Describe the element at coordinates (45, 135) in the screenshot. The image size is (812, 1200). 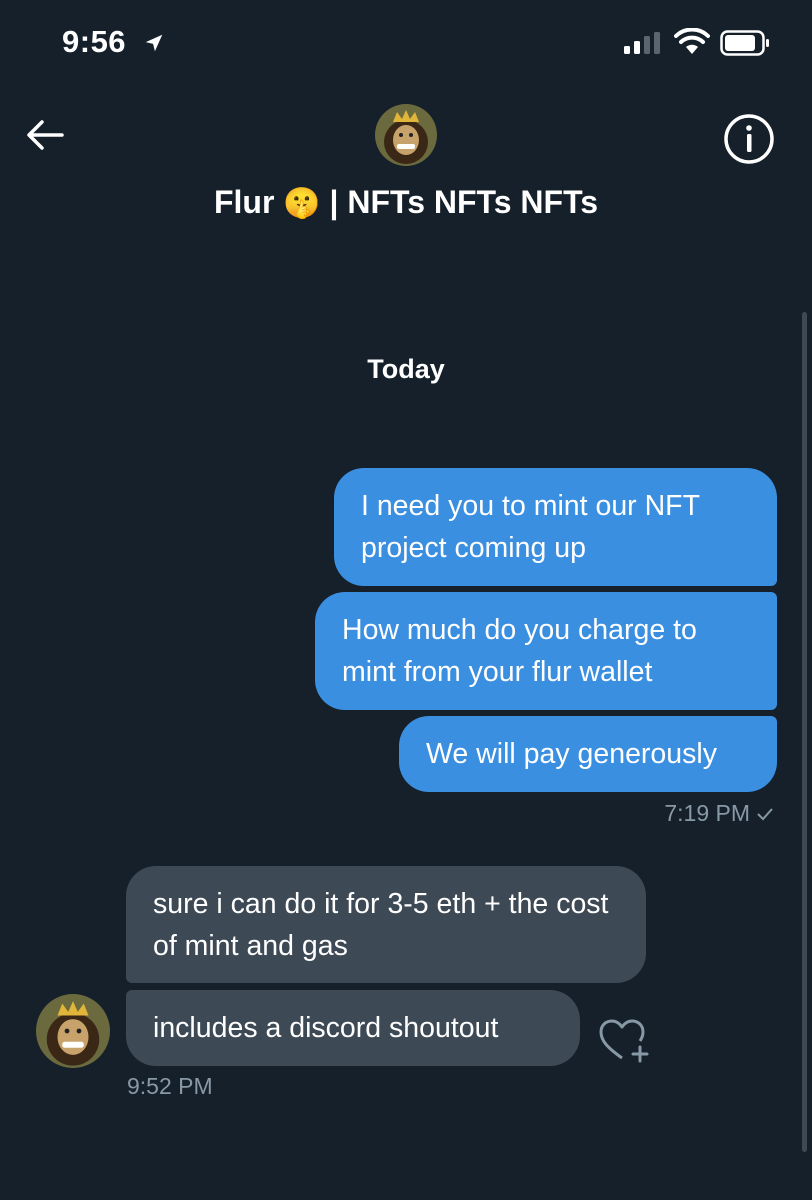
I see `back-arrow-icon` at that location.